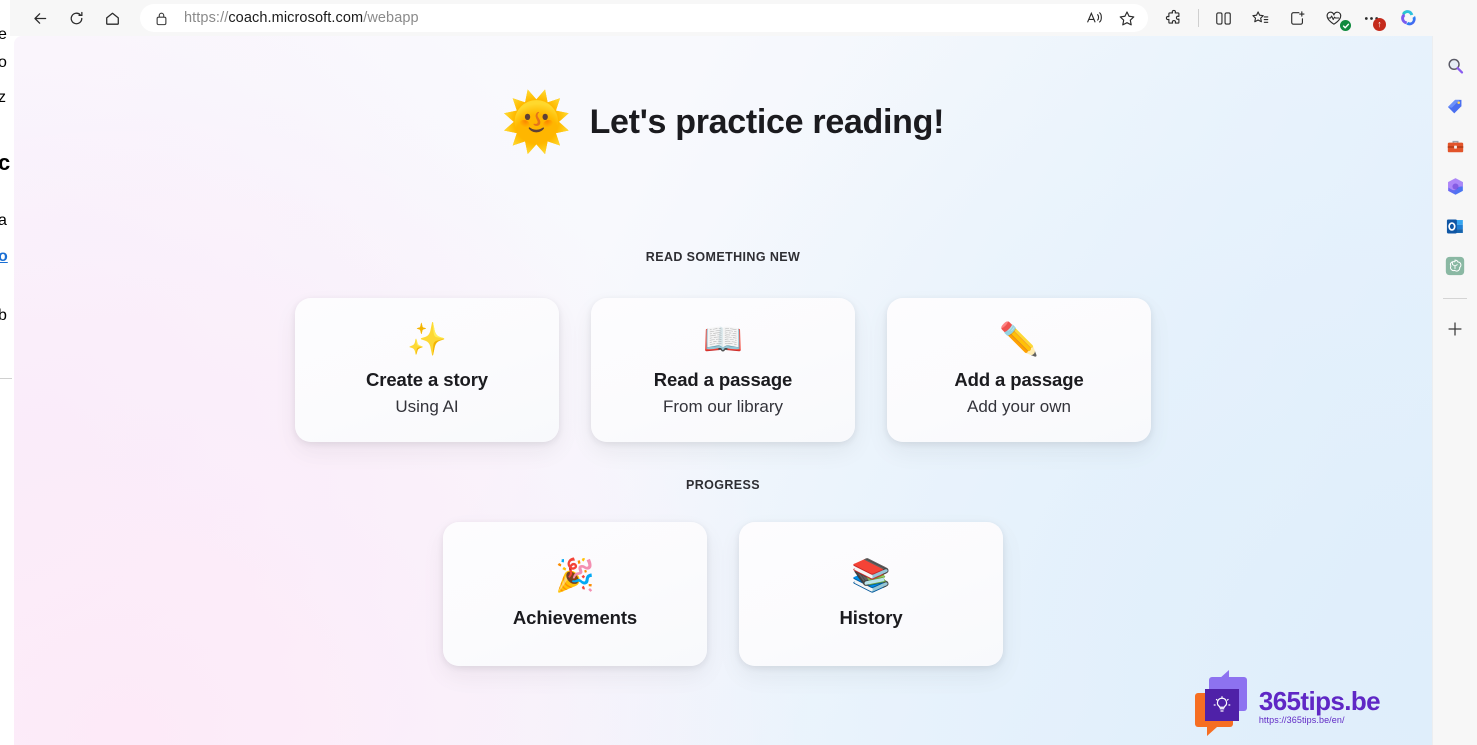 Image resolution: width=1477 pixels, height=745 pixels. What do you see at coordinates (1019, 339) in the screenshot?
I see `pencil-emoji: ✏️` at bounding box center [1019, 339].